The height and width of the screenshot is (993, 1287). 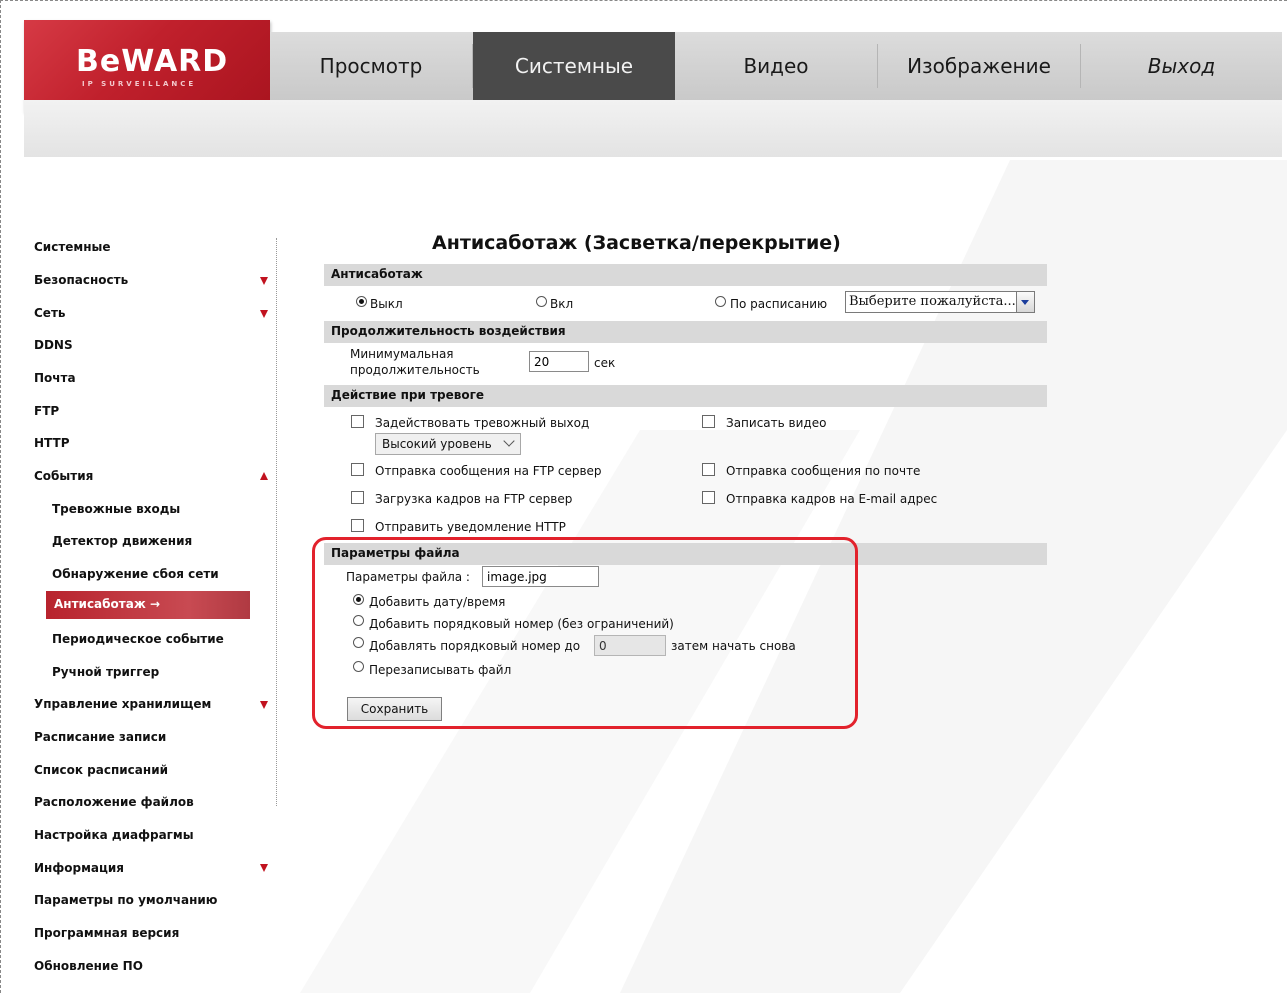 I want to click on email-frames-checkbox, so click(x=708, y=497).